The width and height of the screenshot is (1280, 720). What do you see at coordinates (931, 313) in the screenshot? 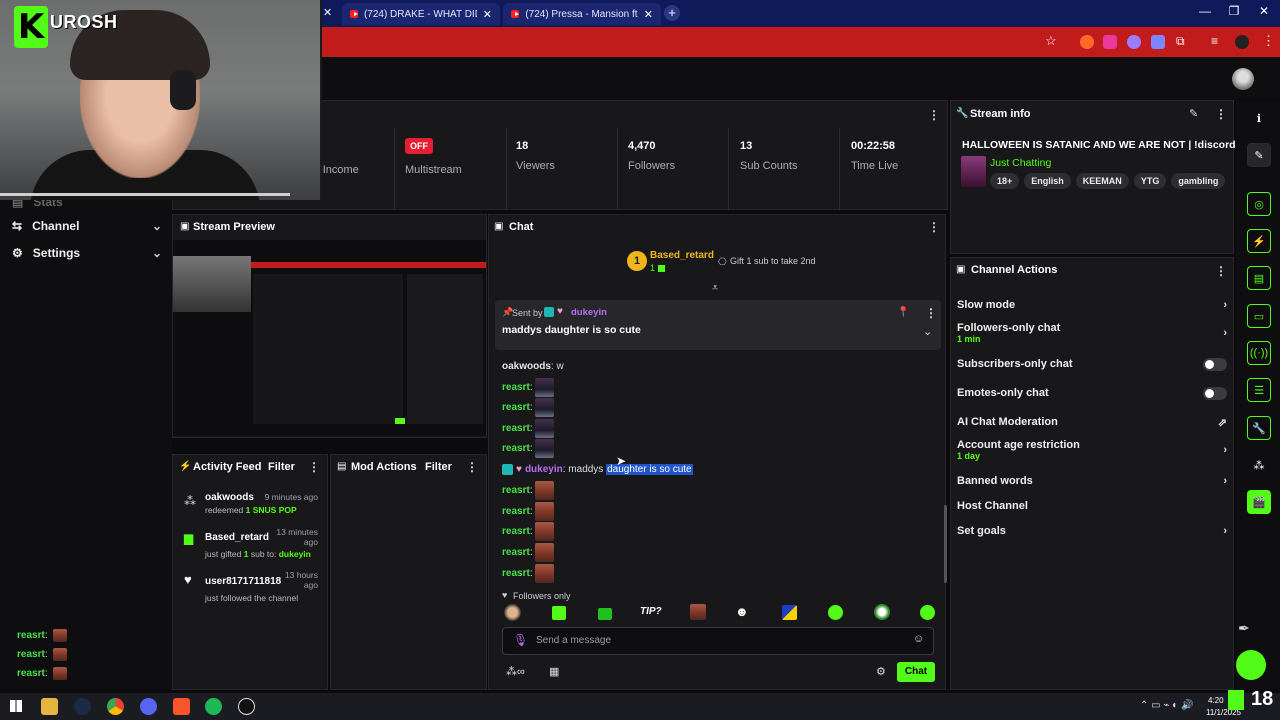
I see `pinned-menu-icon: ⋮` at bounding box center [931, 313].